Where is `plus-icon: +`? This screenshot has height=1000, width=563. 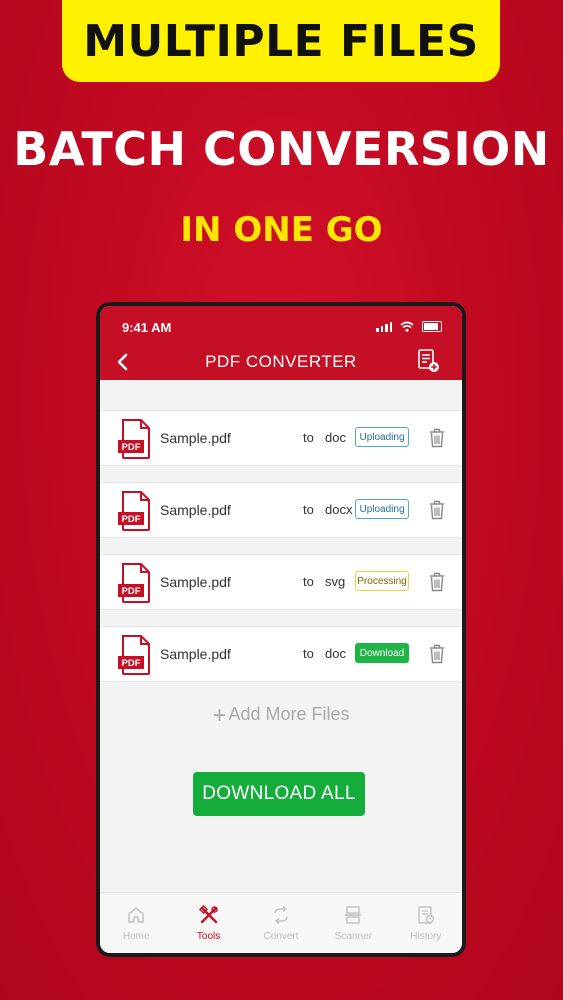 plus-icon: + is located at coordinates (219, 715).